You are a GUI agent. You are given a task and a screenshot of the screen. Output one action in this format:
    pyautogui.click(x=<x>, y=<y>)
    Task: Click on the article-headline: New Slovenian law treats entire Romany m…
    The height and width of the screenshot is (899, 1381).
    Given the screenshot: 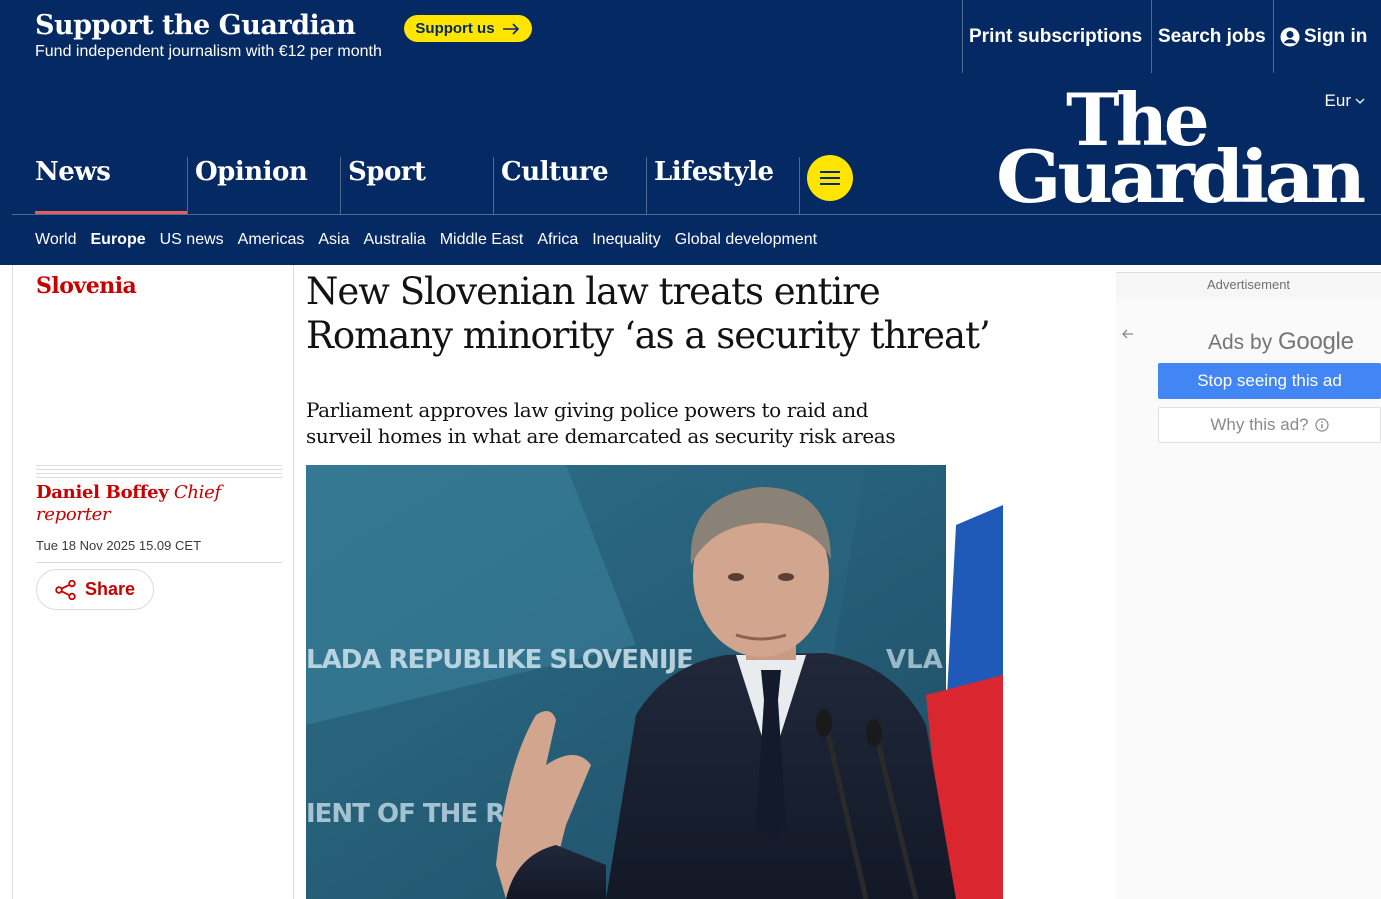 What is the action you would take?
    pyautogui.click(x=648, y=313)
    